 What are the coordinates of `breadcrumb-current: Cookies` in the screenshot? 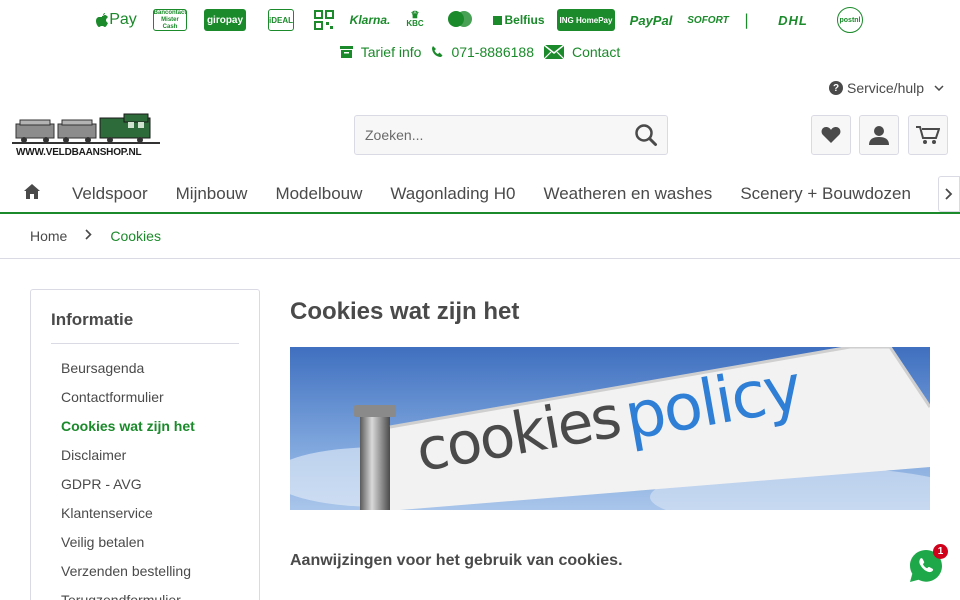 It's located at (135, 236).